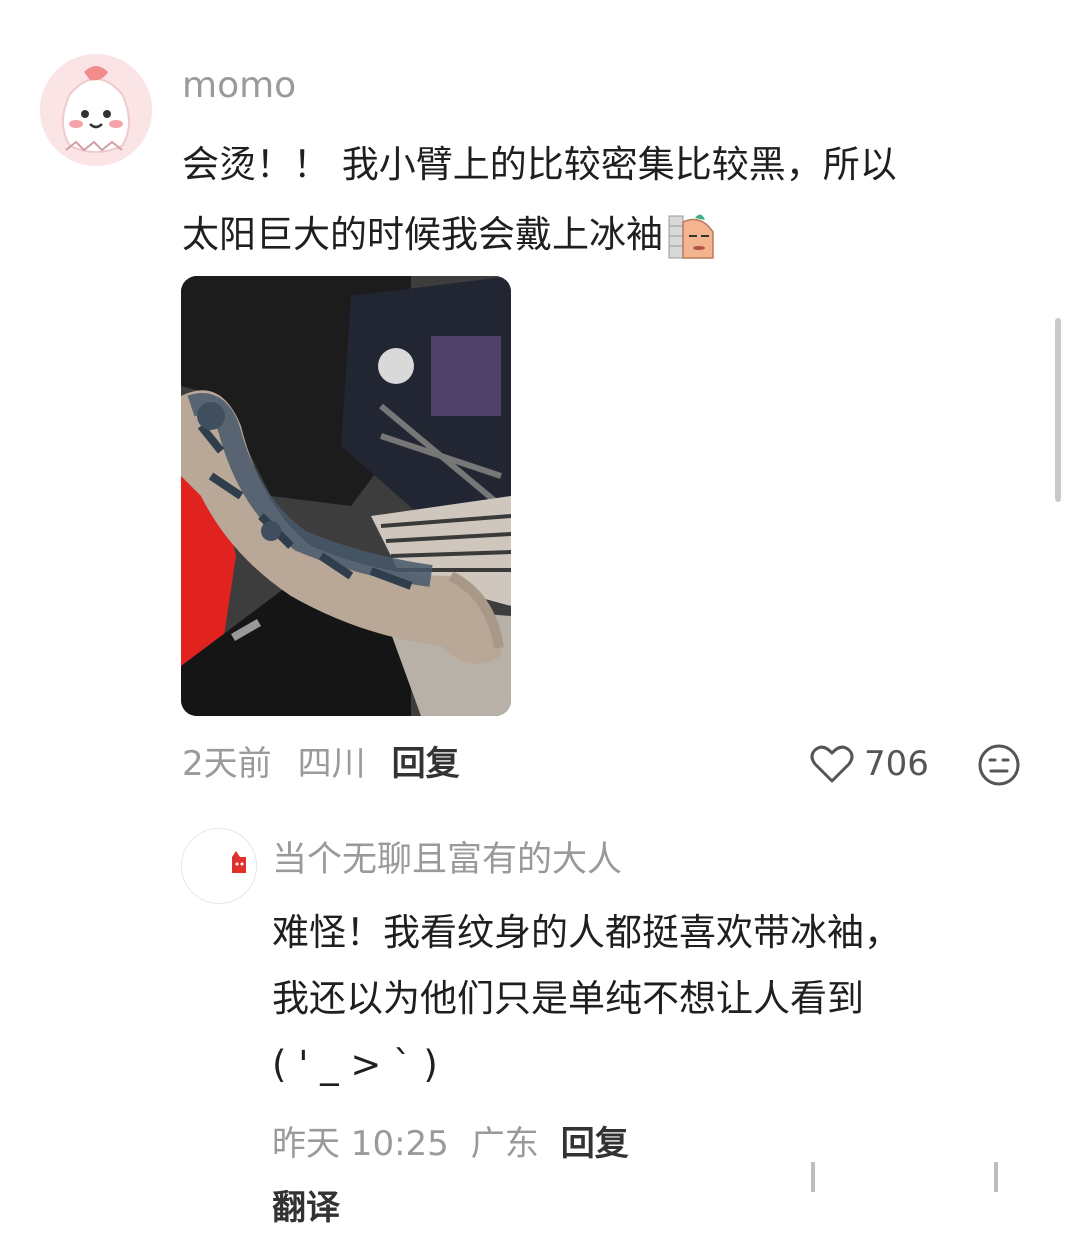  I want to click on avatar, so click(96, 110).